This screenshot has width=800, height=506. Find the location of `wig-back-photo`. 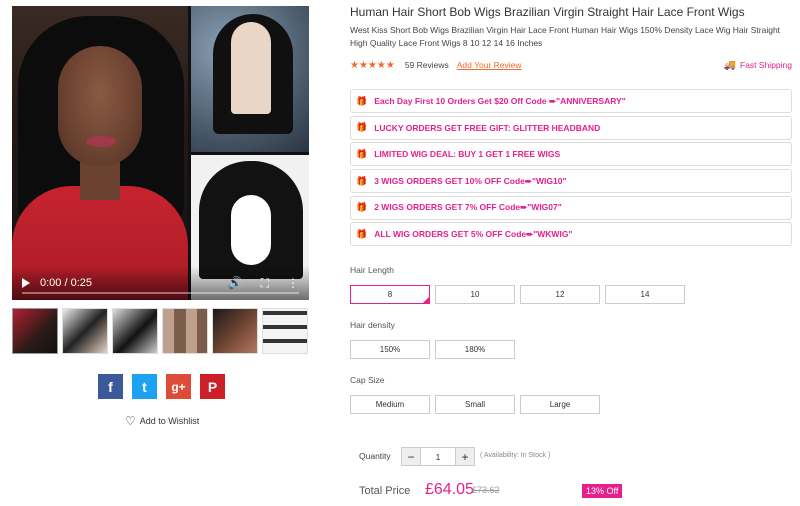

wig-back-photo is located at coordinates (250, 79).